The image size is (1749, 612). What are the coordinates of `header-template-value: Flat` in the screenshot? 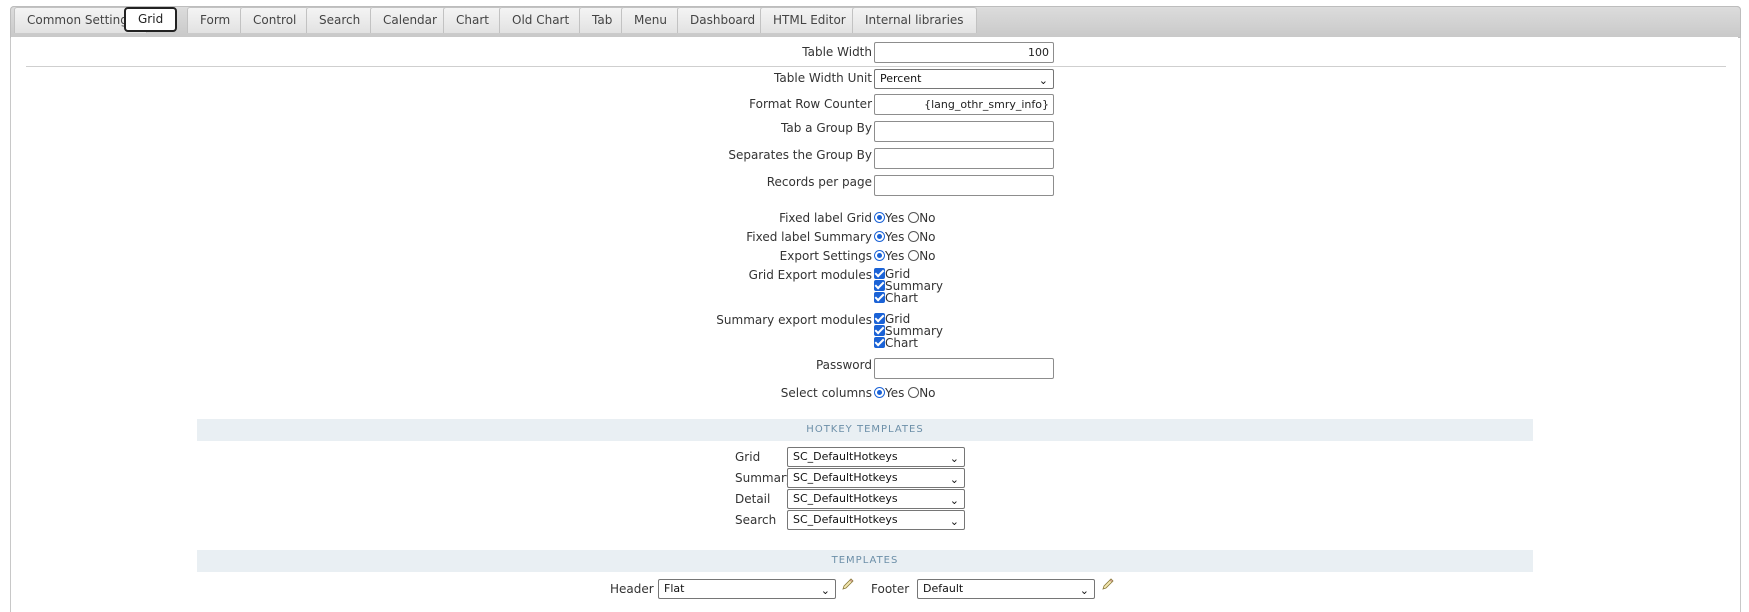 It's located at (674, 588).